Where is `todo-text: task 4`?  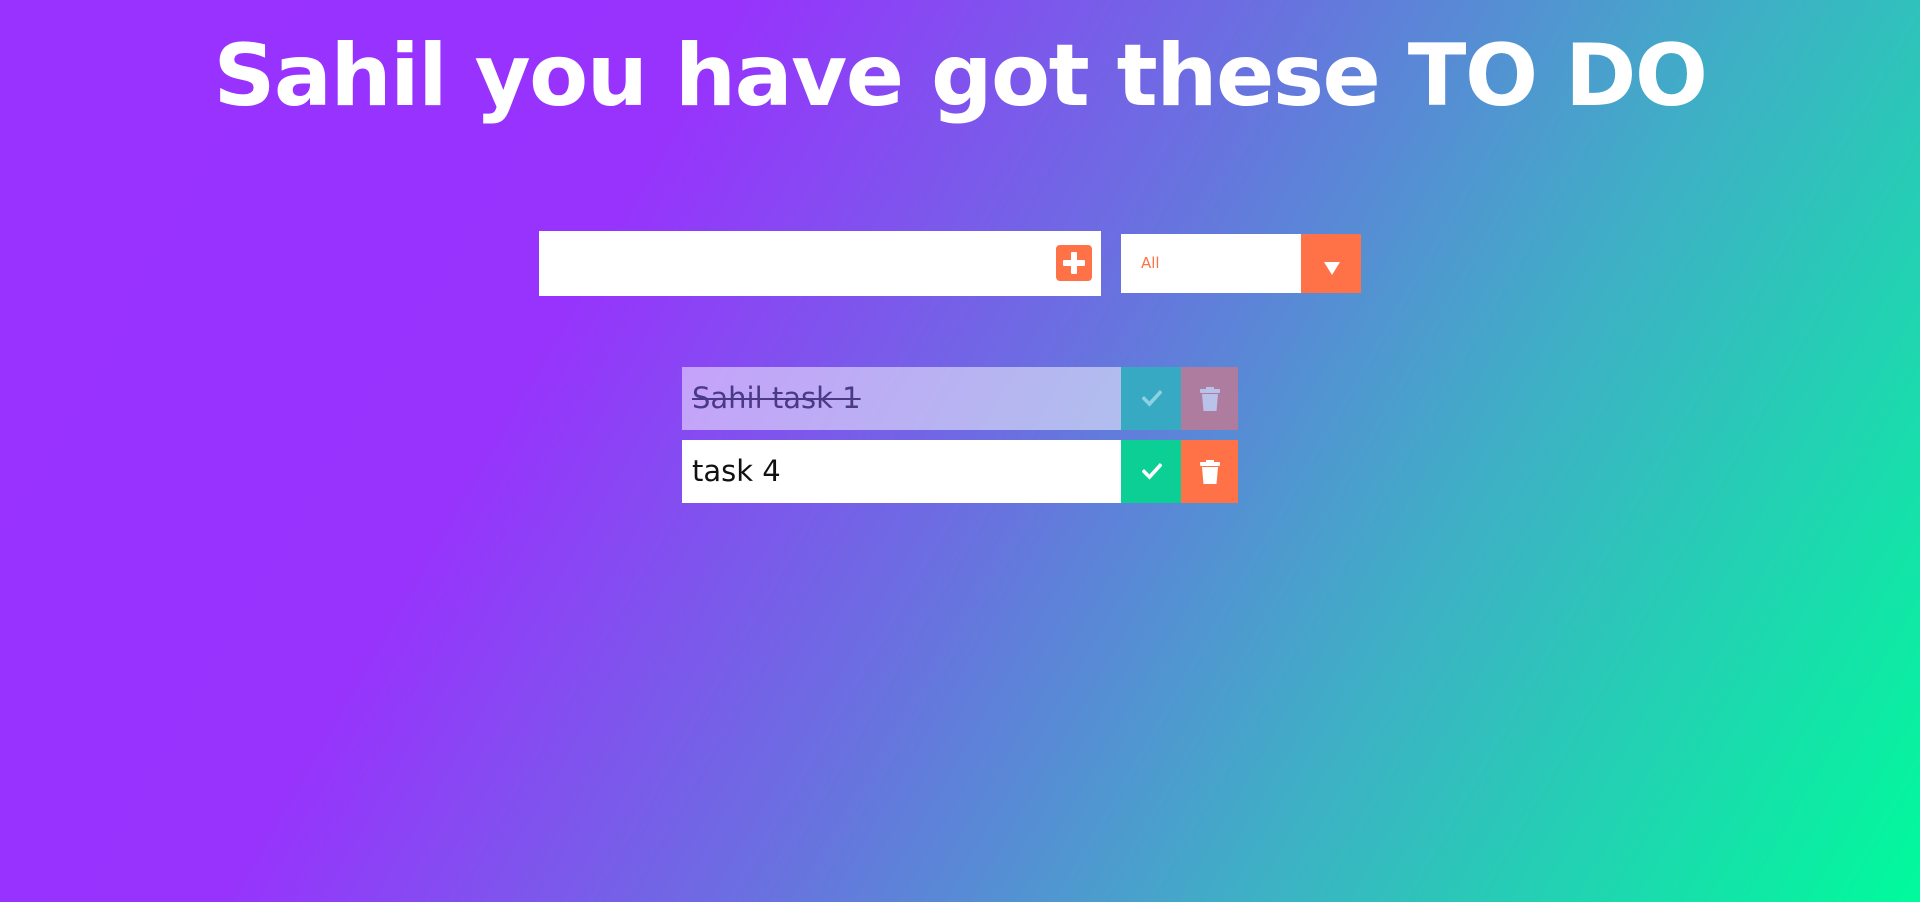 todo-text: task 4 is located at coordinates (736, 471).